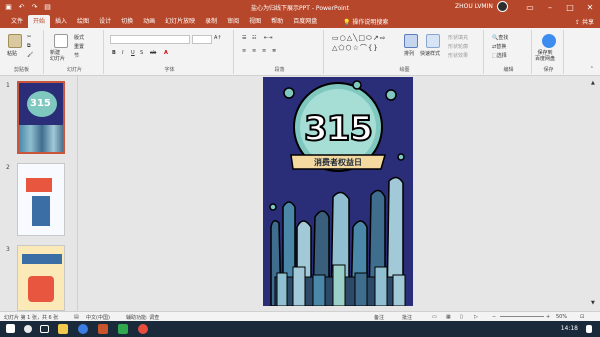  What do you see at coordinates (570, 7) in the screenshot?
I see `maximize-icon: □` at bounding box center [570, 7].